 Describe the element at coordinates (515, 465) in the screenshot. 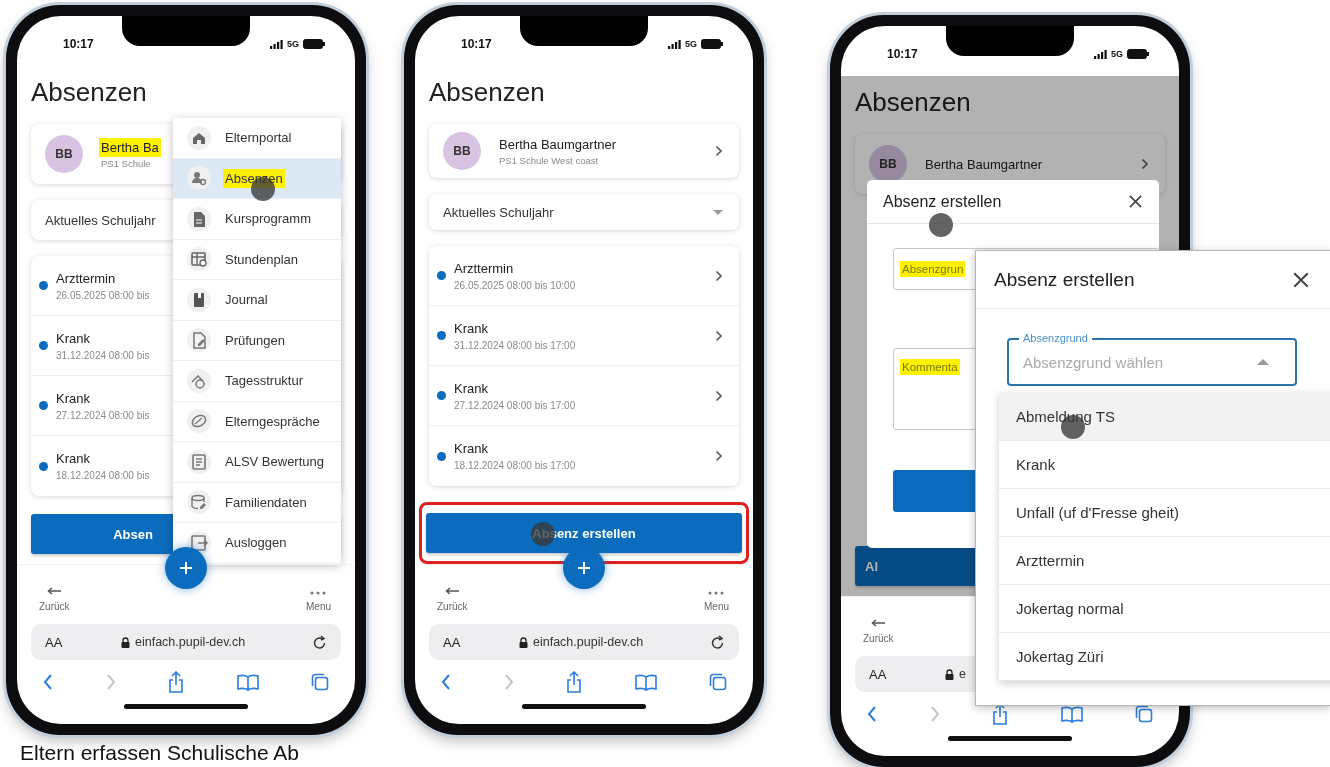

I see `absence-period: 18.12.2024 08:00 bis 17:00` at that location.